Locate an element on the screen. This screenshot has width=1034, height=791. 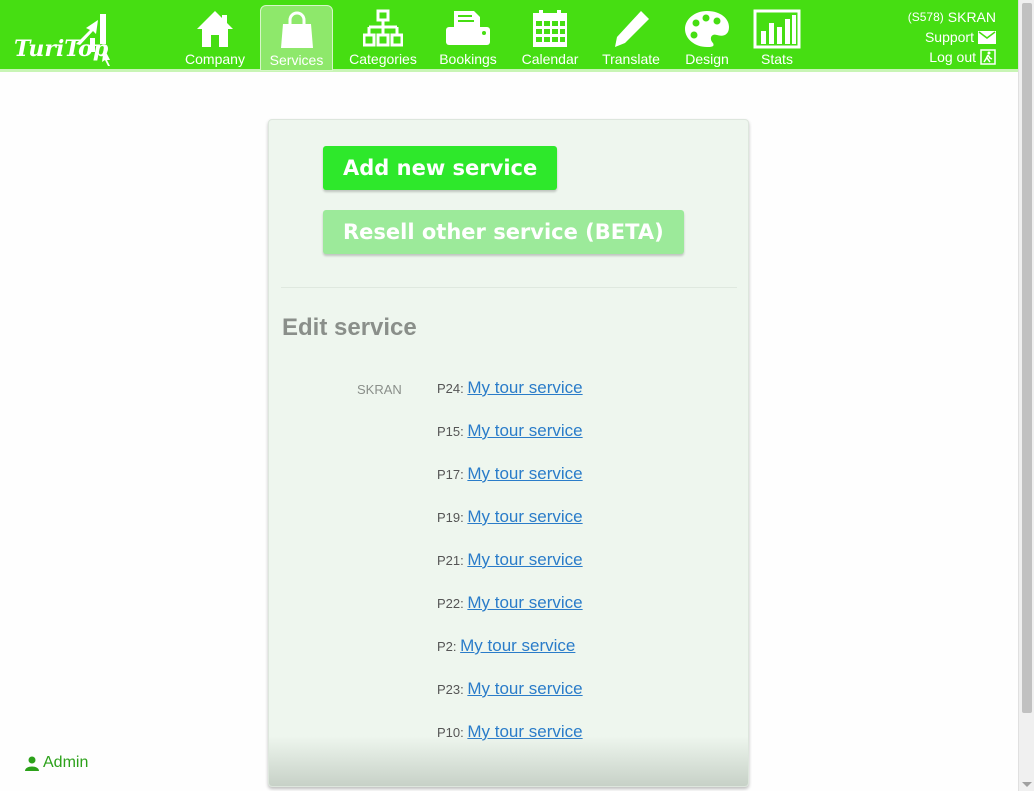
nav-design: Design is located at coordinates (707, 37).